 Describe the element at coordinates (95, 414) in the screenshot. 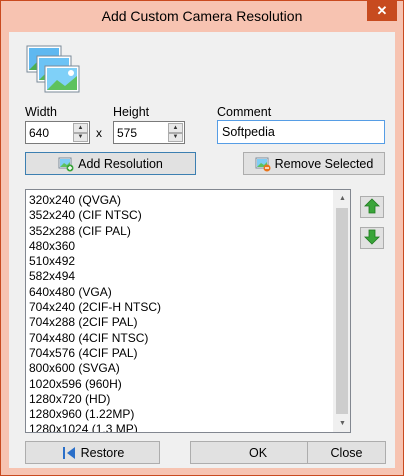

I see `resolution-list-item: 1280x960 (1.22MP)` at that location.